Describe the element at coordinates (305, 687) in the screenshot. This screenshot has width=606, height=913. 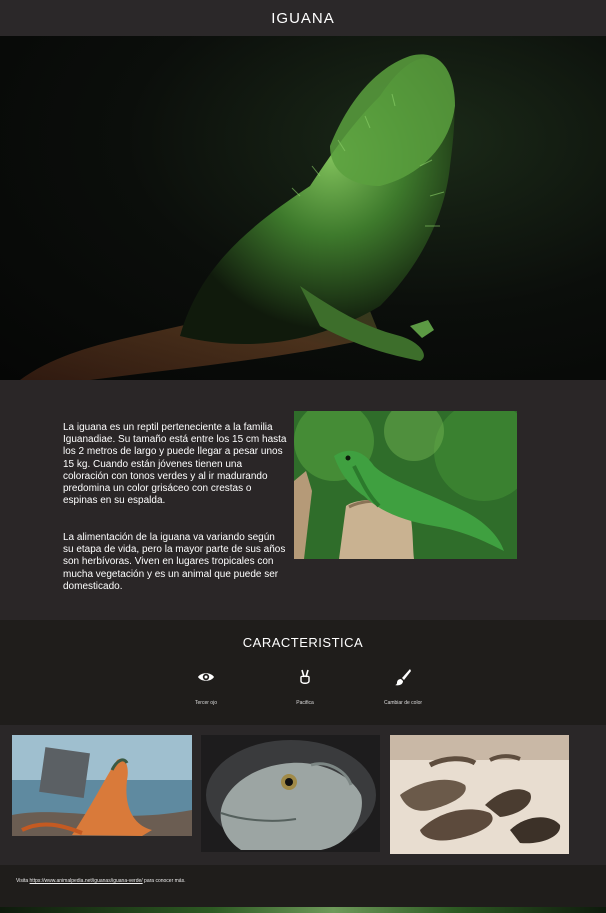
I see `feature-peaceful: Pacifica` at that location.